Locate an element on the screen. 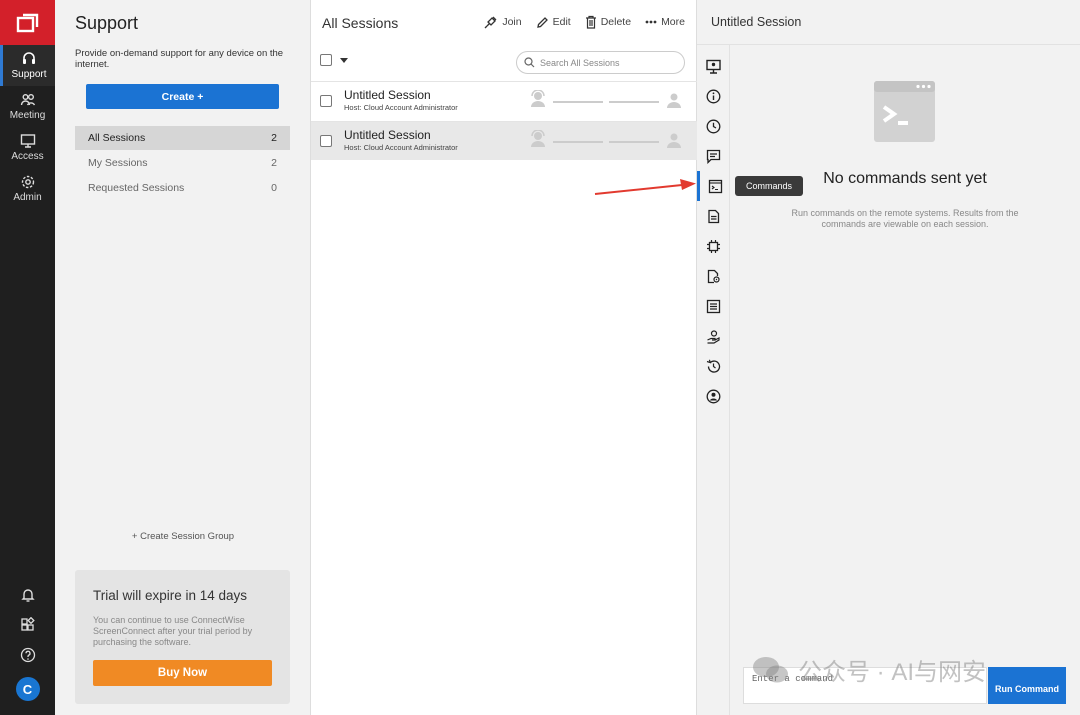  user-avatar: C is located at coordinates (27, 689).